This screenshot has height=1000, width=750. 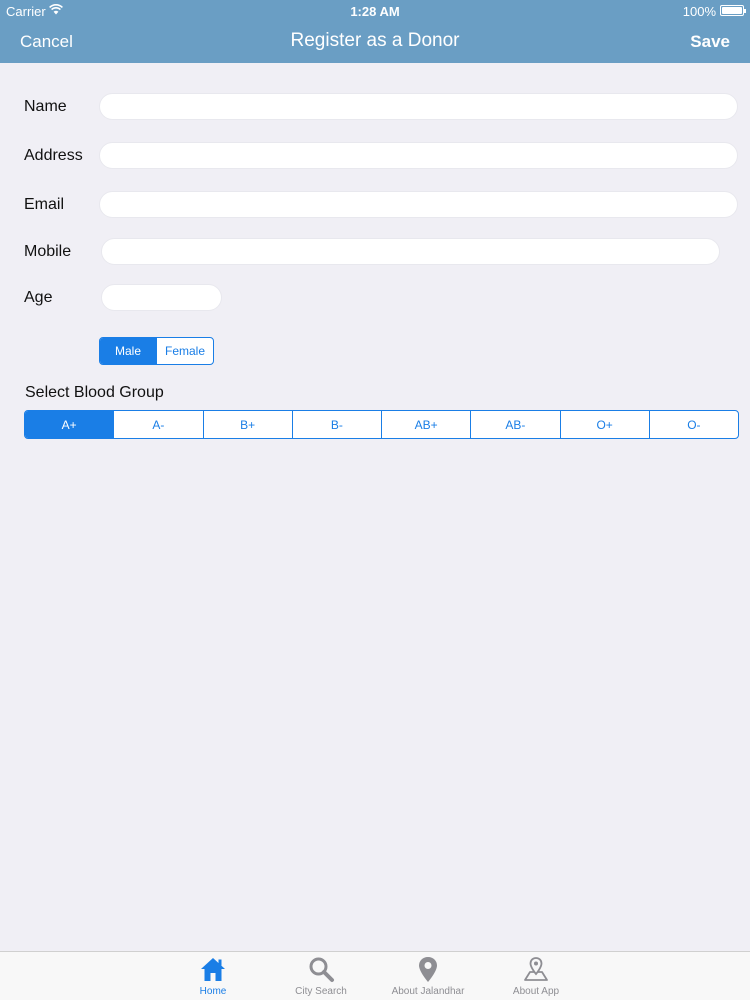 What do you see at coordinates (94, 392) in the screenshot?
I see `blood-group-title: Select Blood Group` at bounding box center [94, 392].